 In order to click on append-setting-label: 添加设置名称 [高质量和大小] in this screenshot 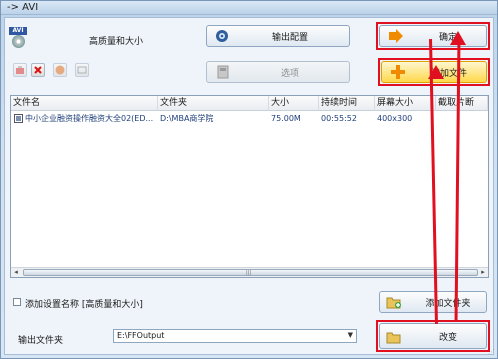, I will do `click(84, 305)`.